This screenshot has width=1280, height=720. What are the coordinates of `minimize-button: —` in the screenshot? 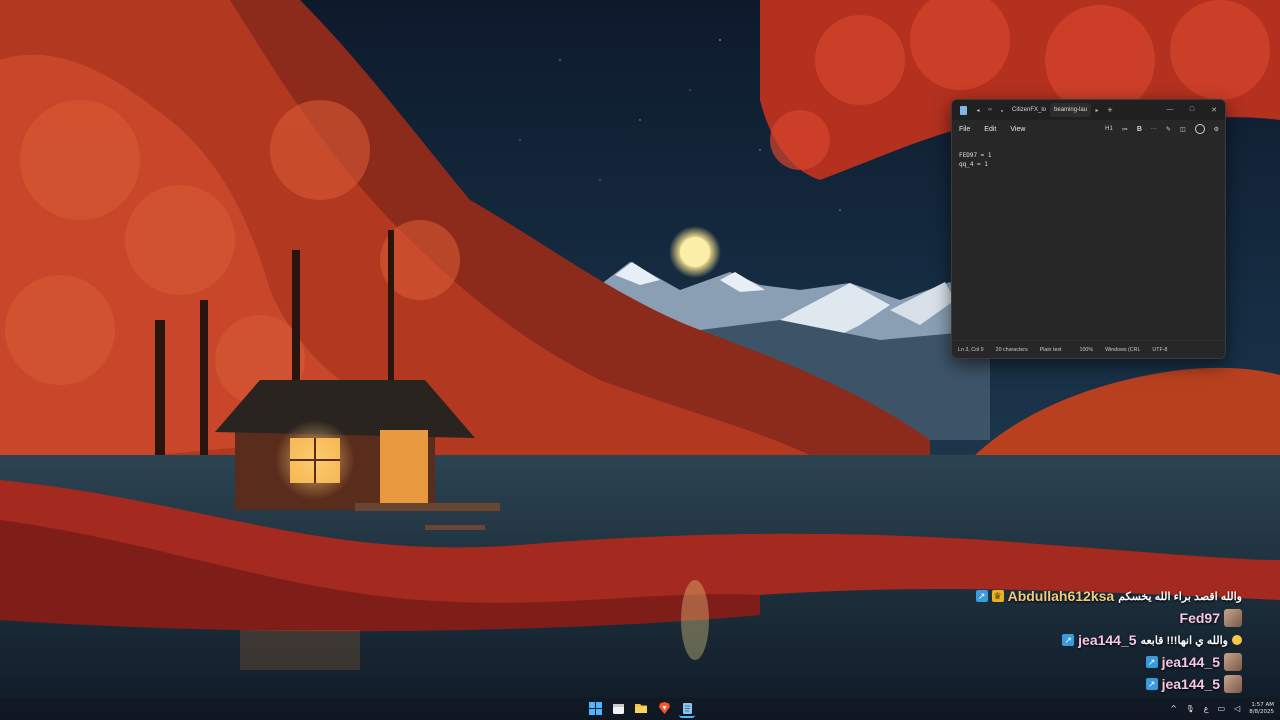 It's located at (1170, 110).